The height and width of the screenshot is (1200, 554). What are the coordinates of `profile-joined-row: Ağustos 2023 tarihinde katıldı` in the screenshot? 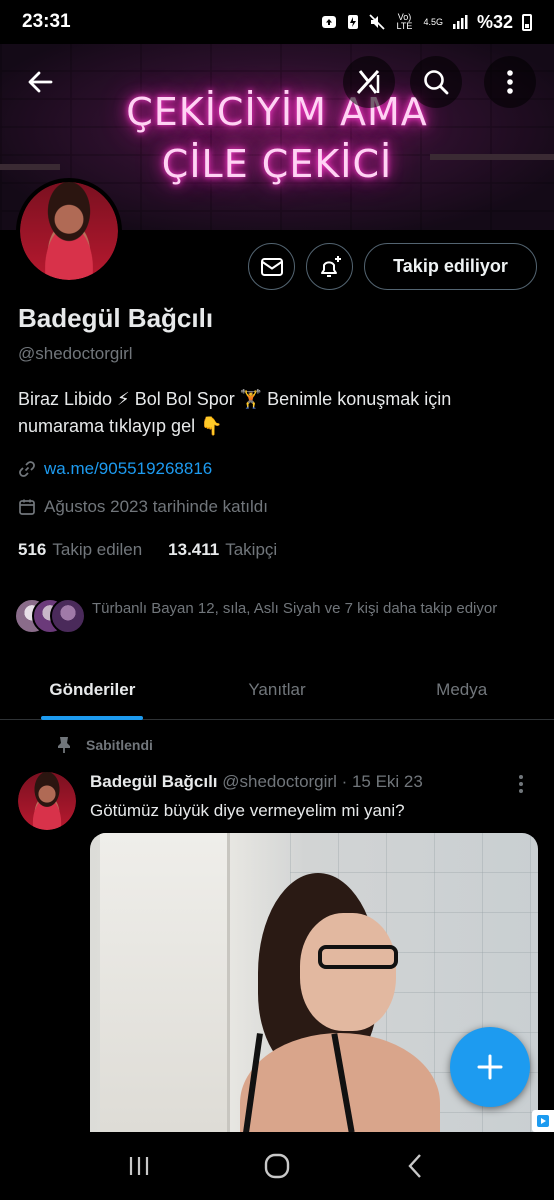 It's located at (143, 507).